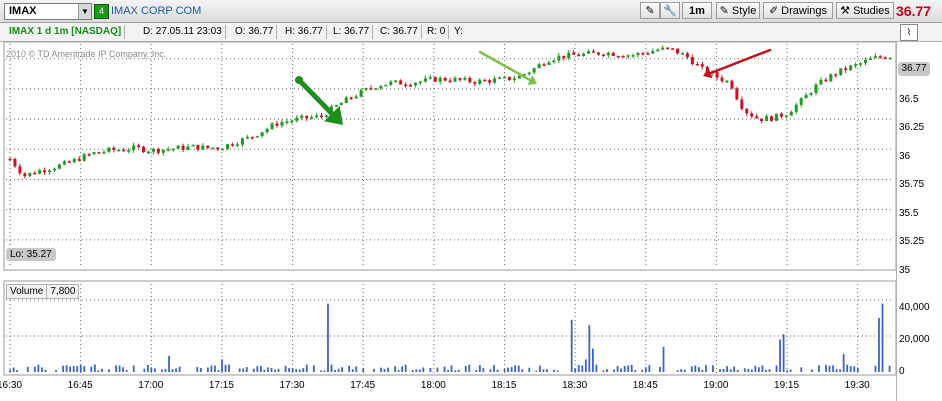 The image size is (942, 401). I want to click on volume-axis-tick: 0, so click(902, 371).